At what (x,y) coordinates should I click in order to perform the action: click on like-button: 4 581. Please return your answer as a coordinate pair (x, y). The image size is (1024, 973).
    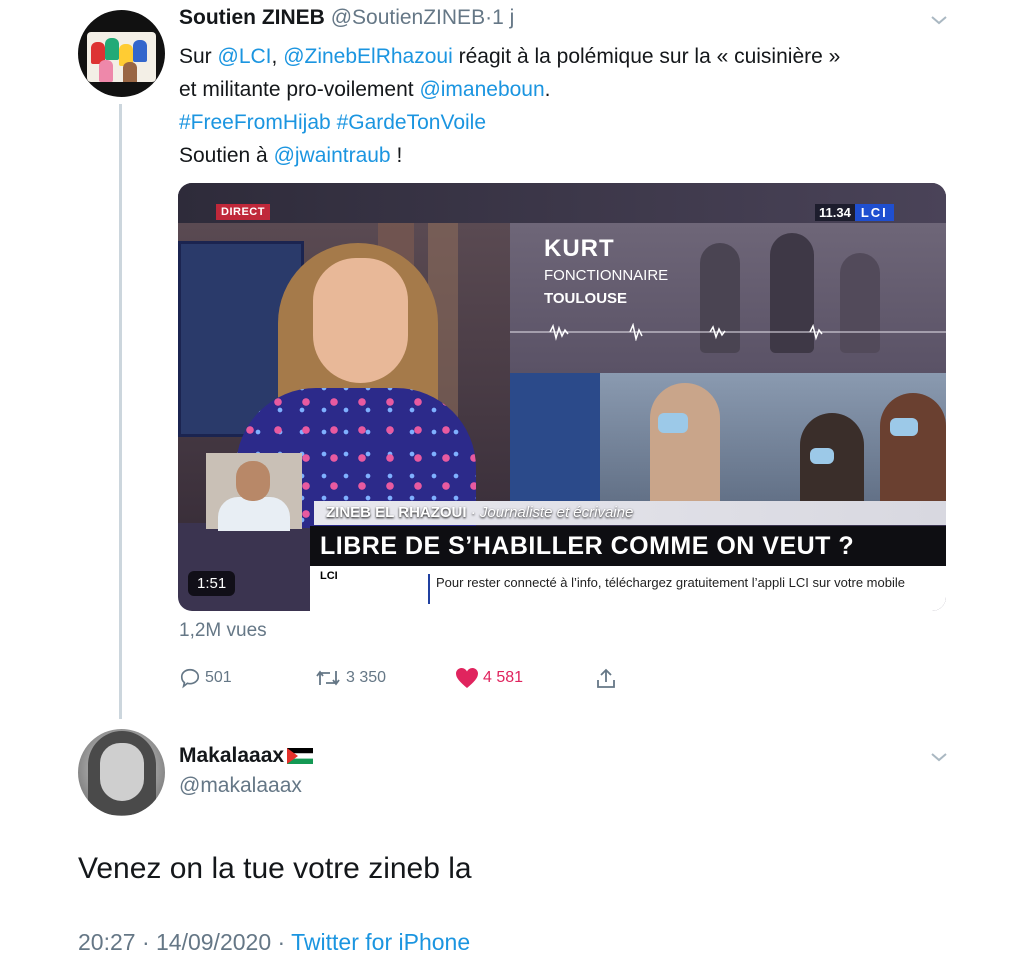
    Looking at the image, I should click on (489, 678).